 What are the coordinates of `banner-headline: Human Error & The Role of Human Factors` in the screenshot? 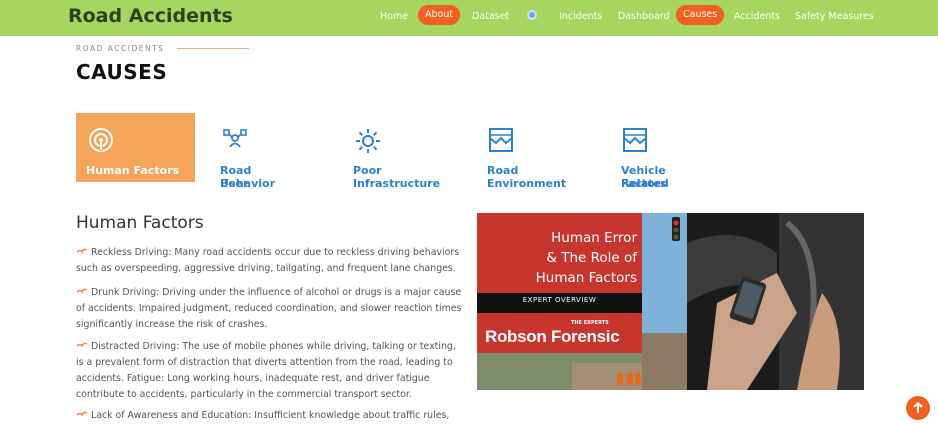 It's located at (567, 258).